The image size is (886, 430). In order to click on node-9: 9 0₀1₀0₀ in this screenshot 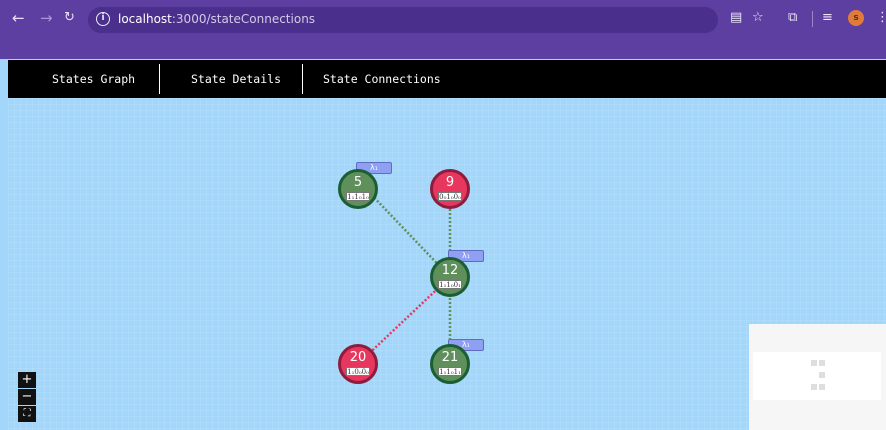, I will do `click(450, 189)`.